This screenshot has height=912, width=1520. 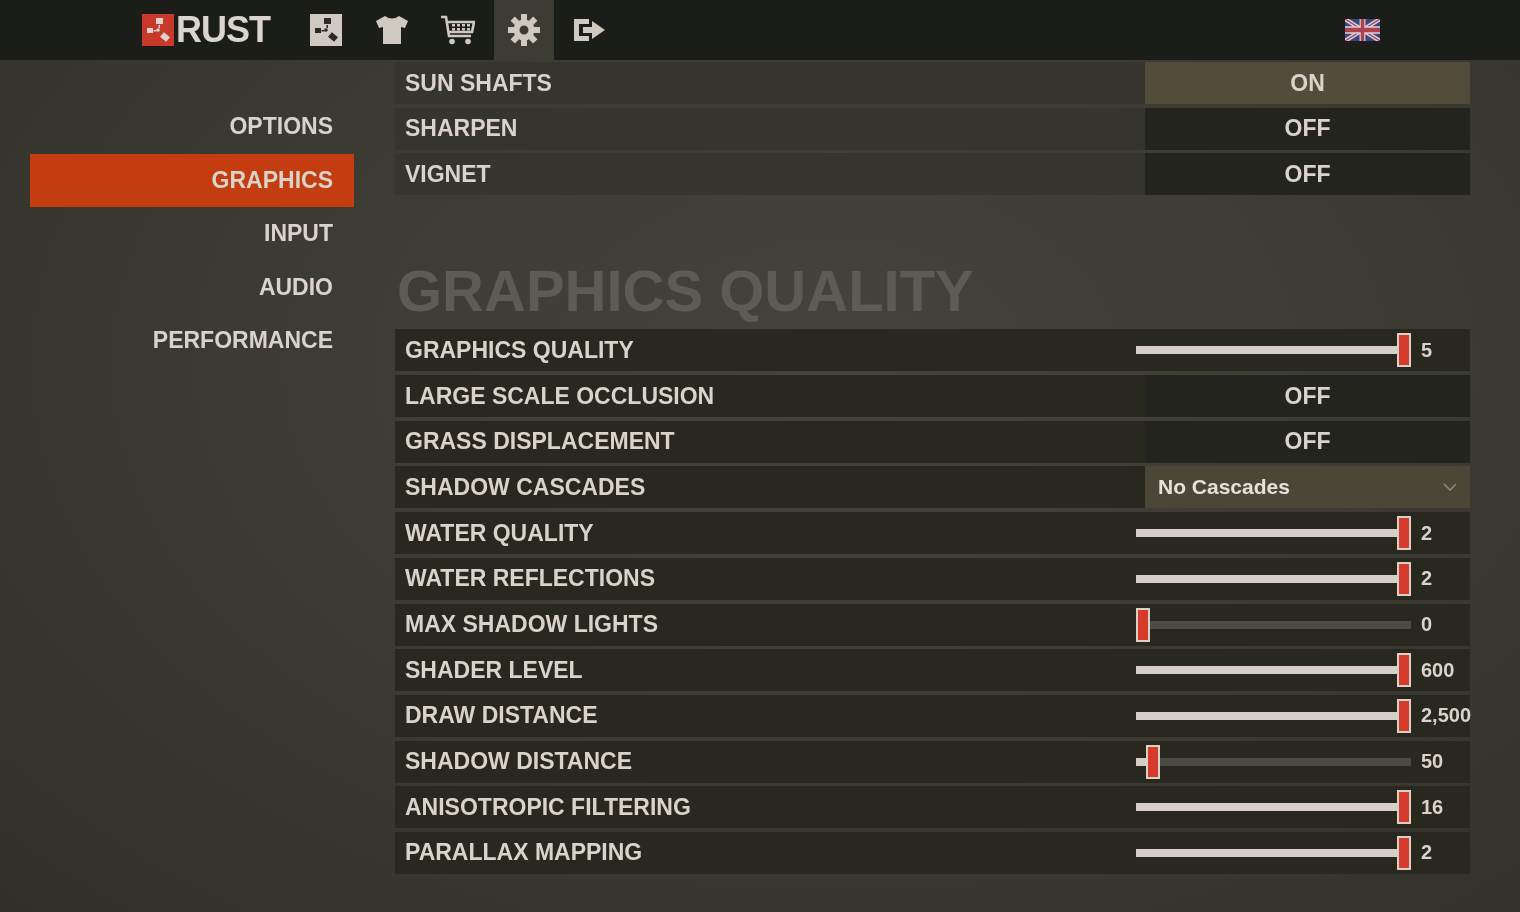 What do you see at coordinates (392, 30) in the screenshot?
I see `shirt-icon` at bounding box center [392, 30].